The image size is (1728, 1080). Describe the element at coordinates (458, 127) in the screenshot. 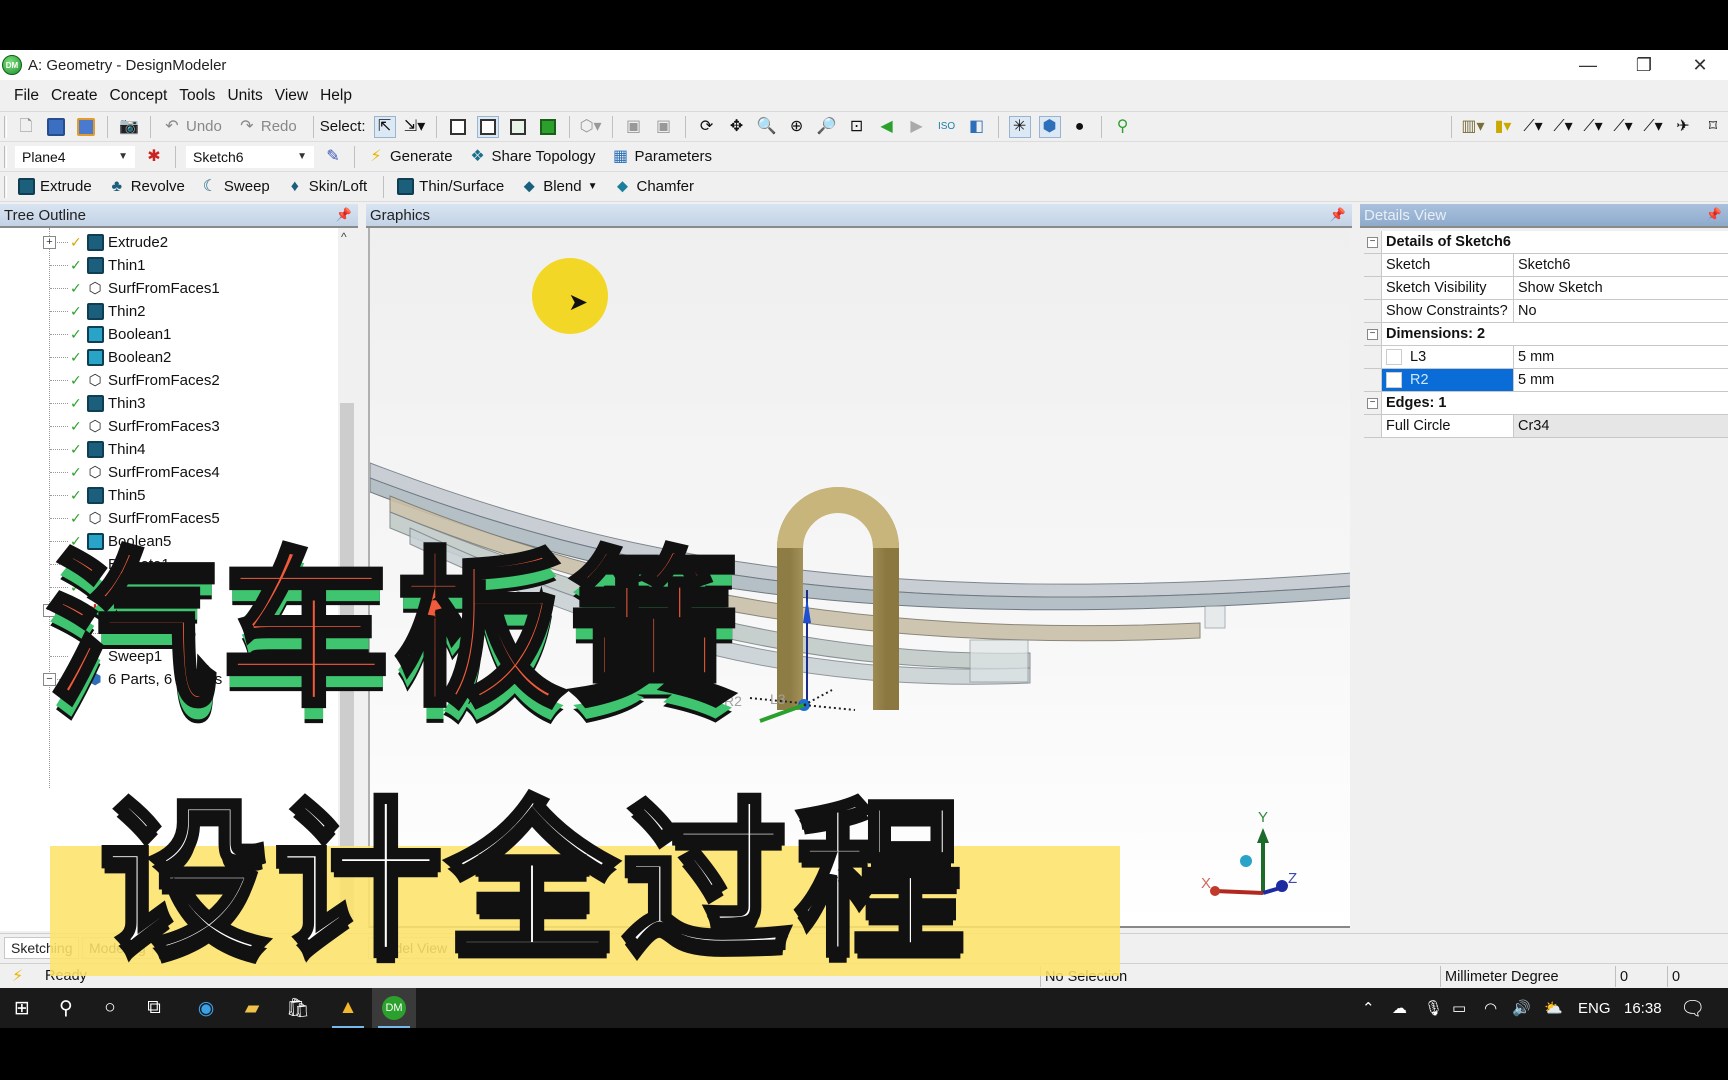

I see `select-points-icon` at that location.